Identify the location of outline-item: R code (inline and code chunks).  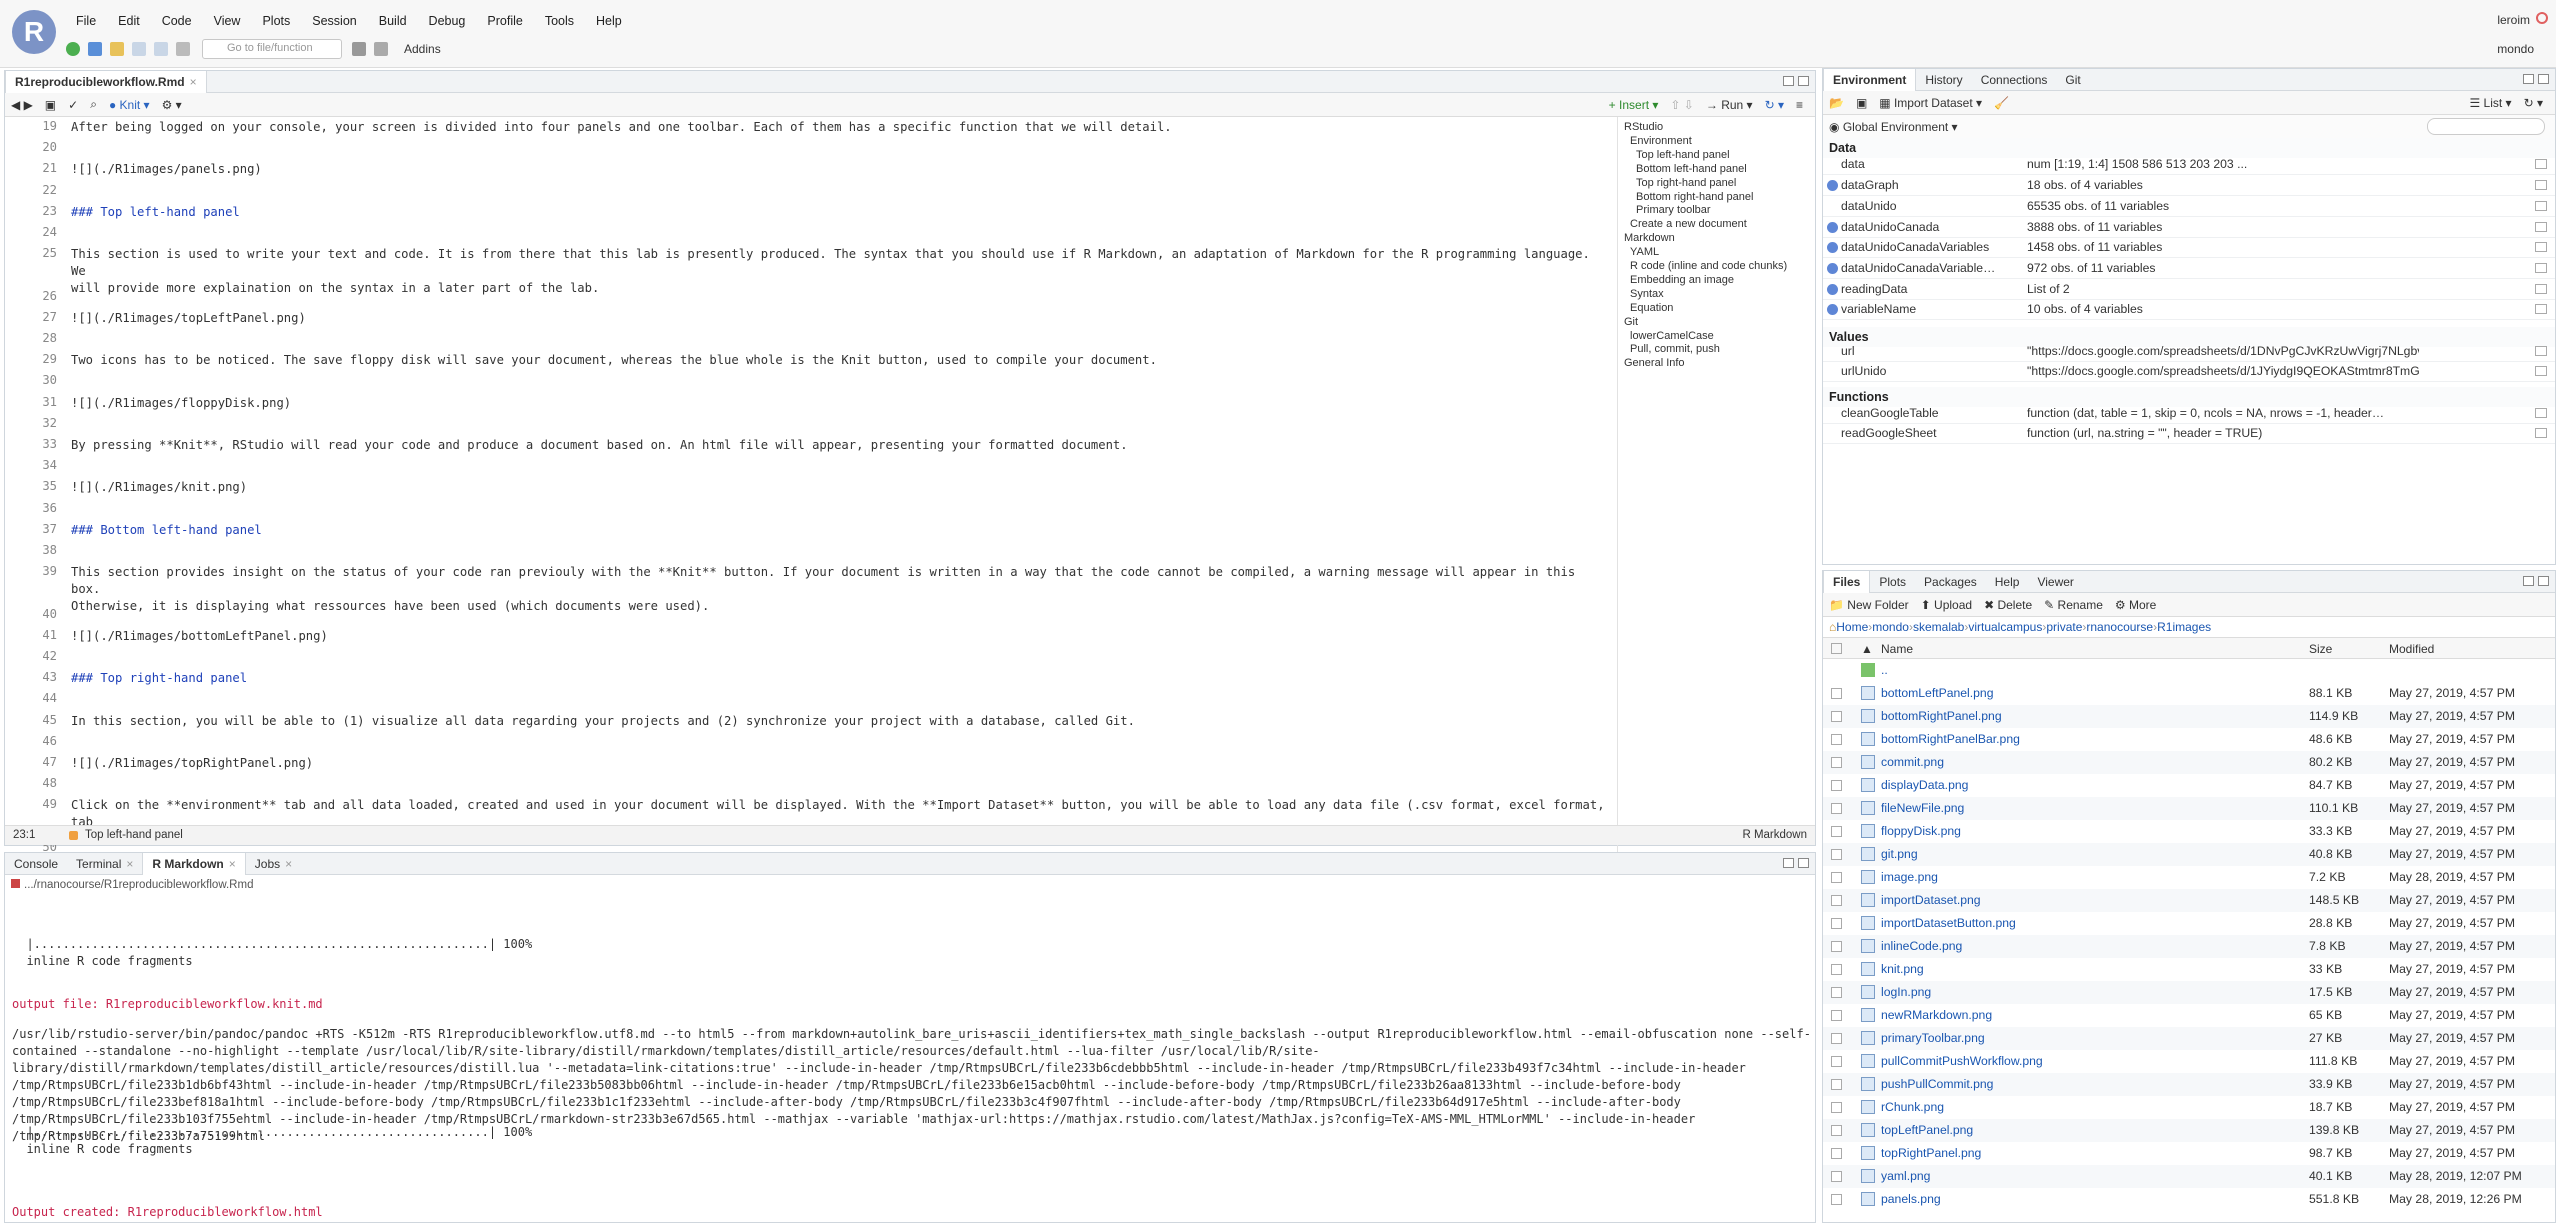
(1708, 266).